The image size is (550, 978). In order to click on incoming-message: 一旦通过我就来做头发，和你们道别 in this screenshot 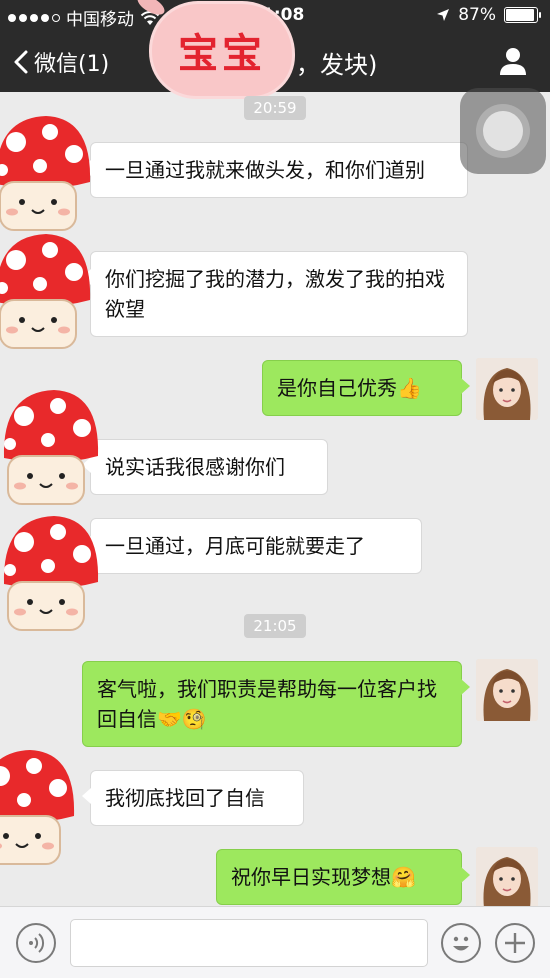, I will do `click(275, 170)`.